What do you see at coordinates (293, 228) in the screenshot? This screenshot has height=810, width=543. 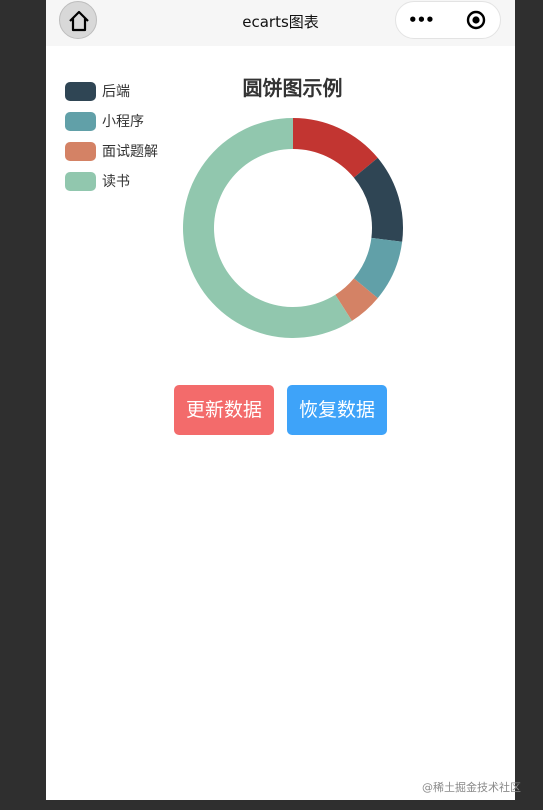 I see `donut-chart` at bounding box center [293, 228].